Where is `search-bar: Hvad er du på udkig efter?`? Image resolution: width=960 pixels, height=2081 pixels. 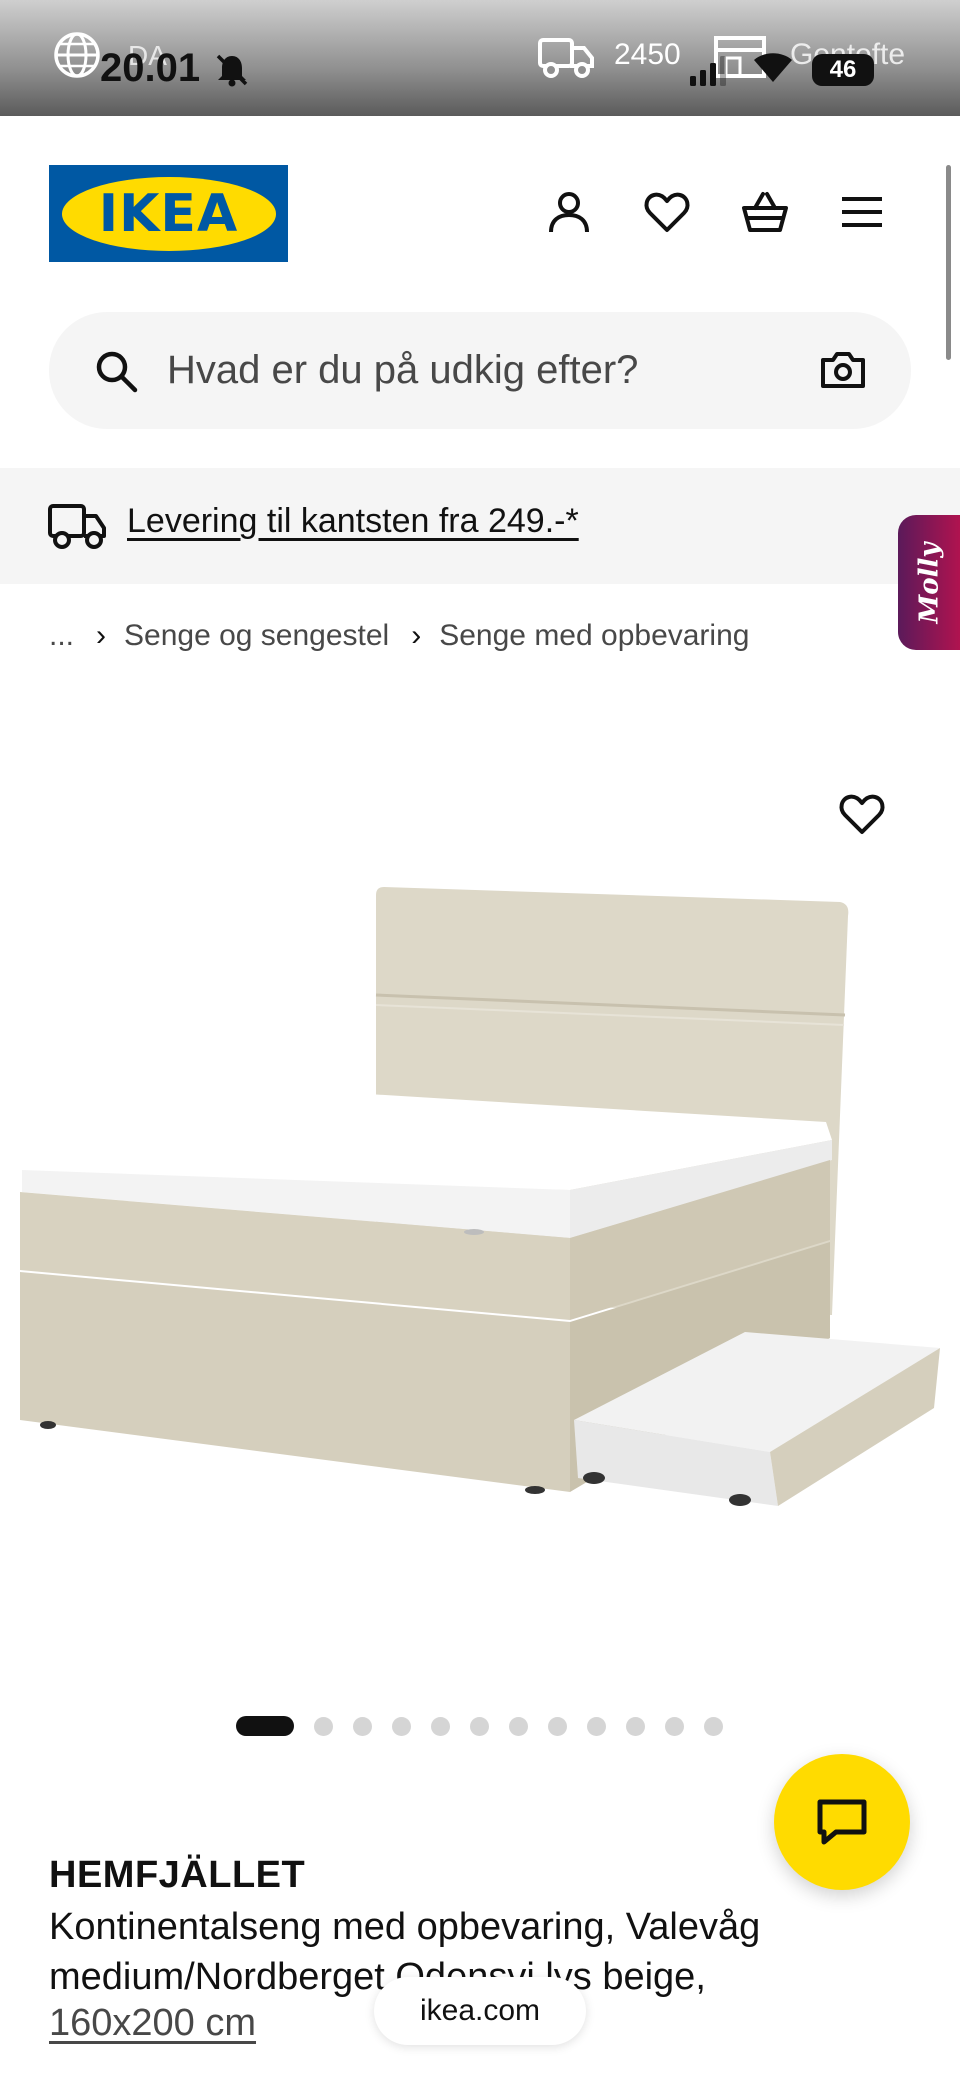 search-bar: Hvad er du på udkig efter? is located at coordinates (480, 370).